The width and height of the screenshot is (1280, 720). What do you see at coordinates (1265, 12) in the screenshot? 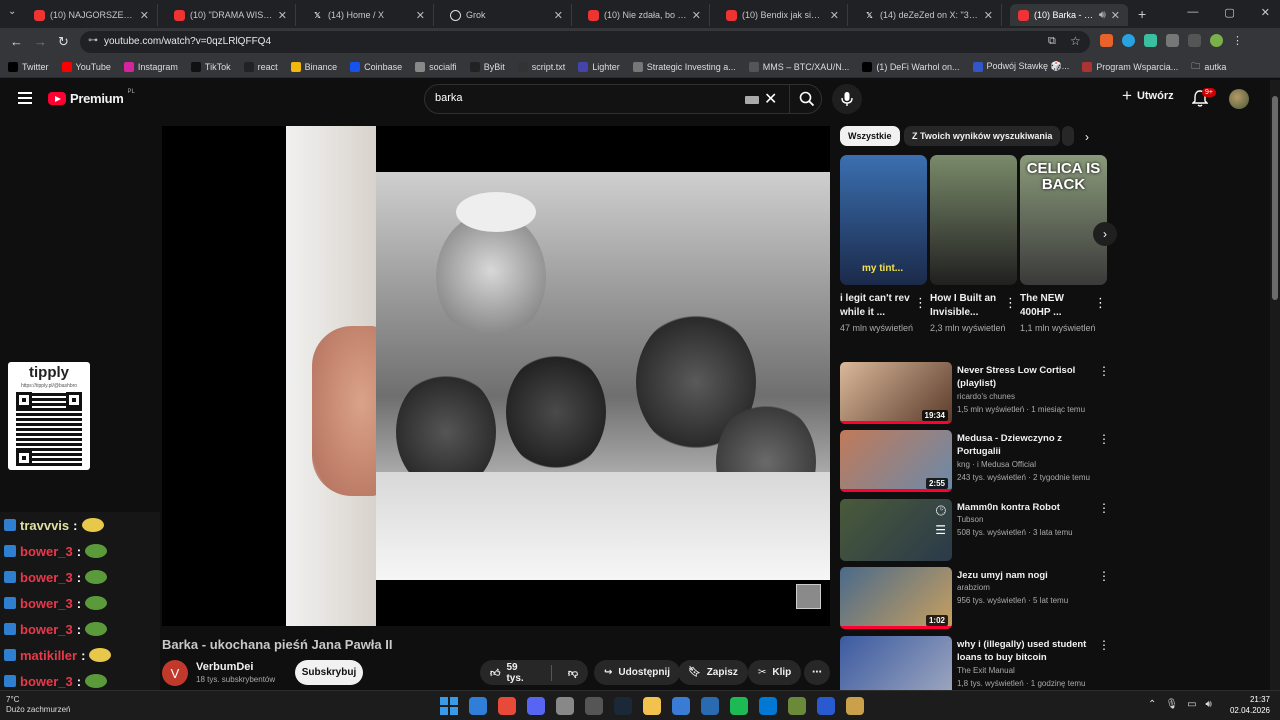
I see `close-window-icon: ✕` at bounding box center [1265, 12].